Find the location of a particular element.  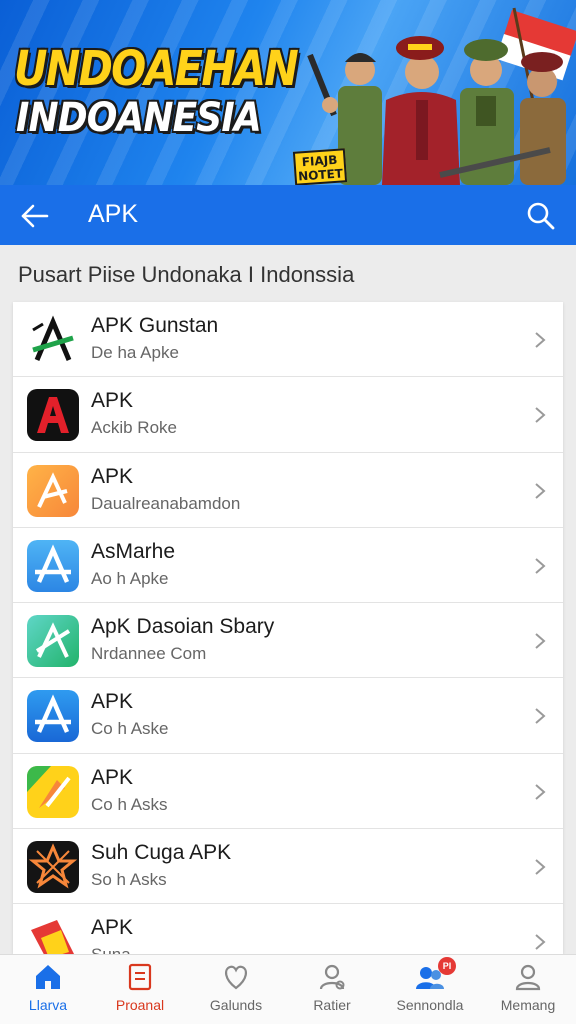

search-icon is located at coordinates (541, 216).